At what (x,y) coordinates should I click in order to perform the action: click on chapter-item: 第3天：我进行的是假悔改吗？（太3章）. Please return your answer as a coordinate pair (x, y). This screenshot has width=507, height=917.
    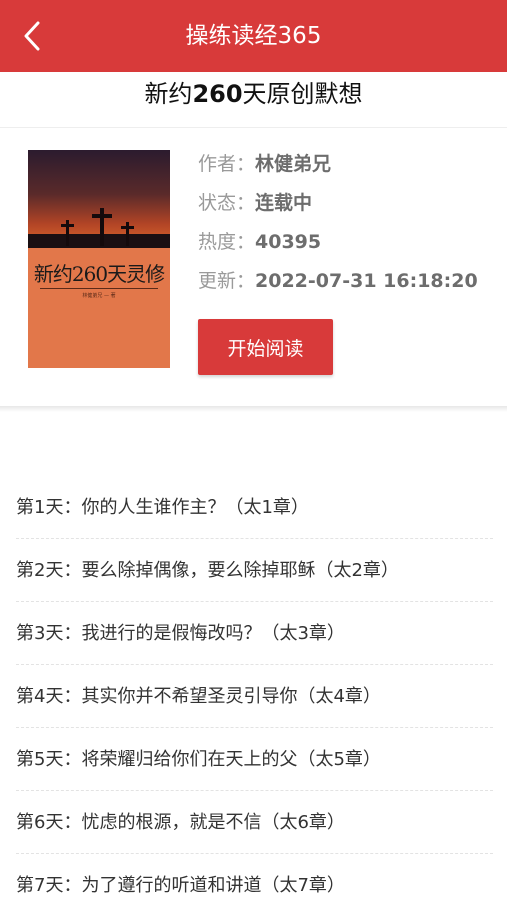
    Looking at the image, I should click on (253, 633).